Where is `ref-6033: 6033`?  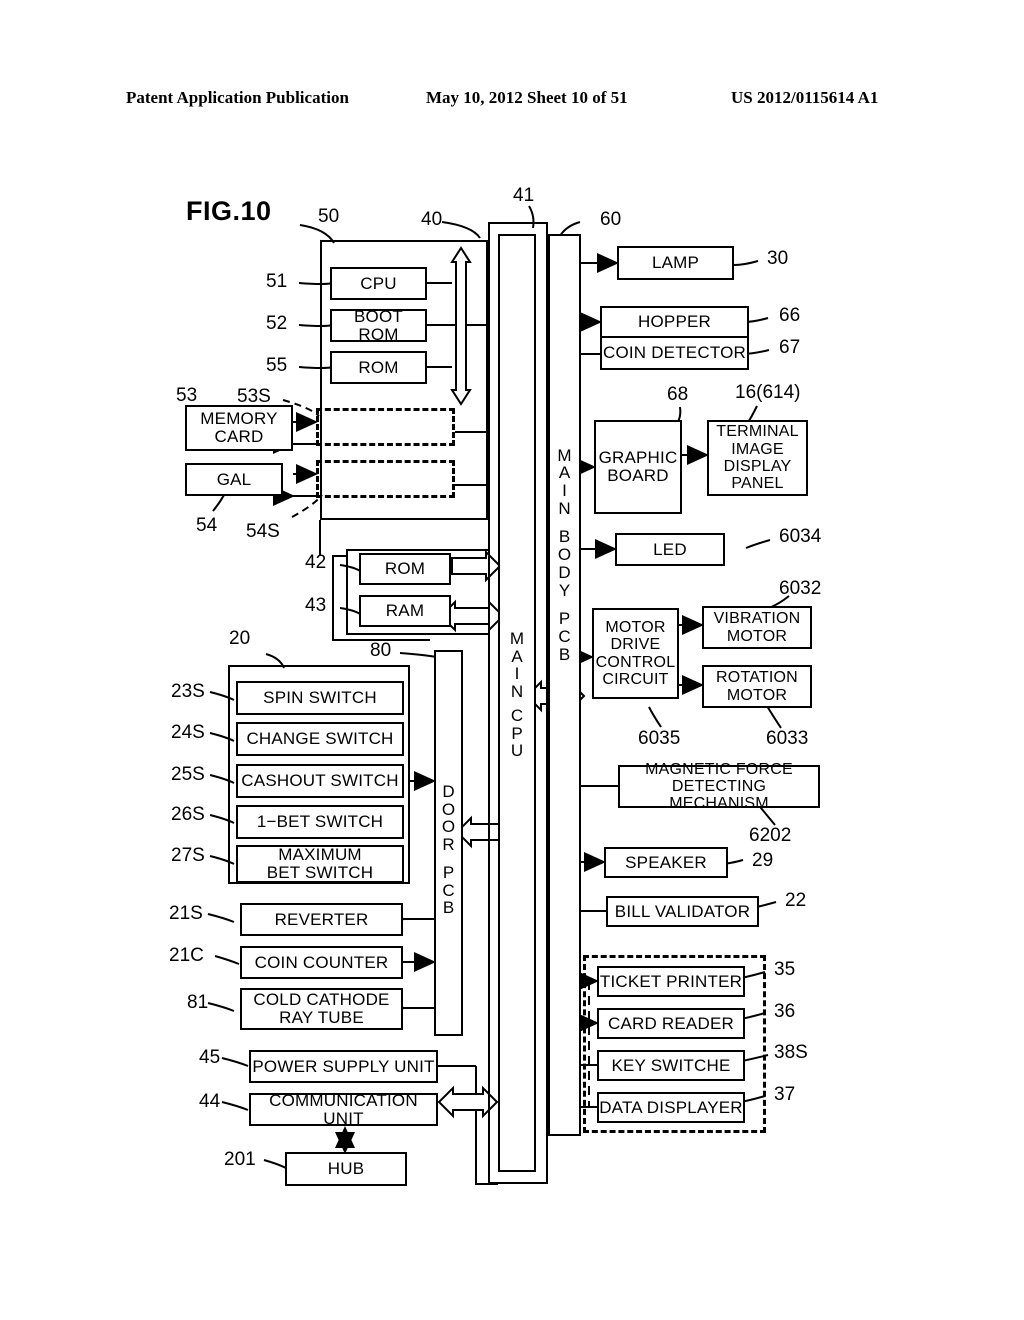
ref-6033: 6033 is located at coordinates (787, 738).